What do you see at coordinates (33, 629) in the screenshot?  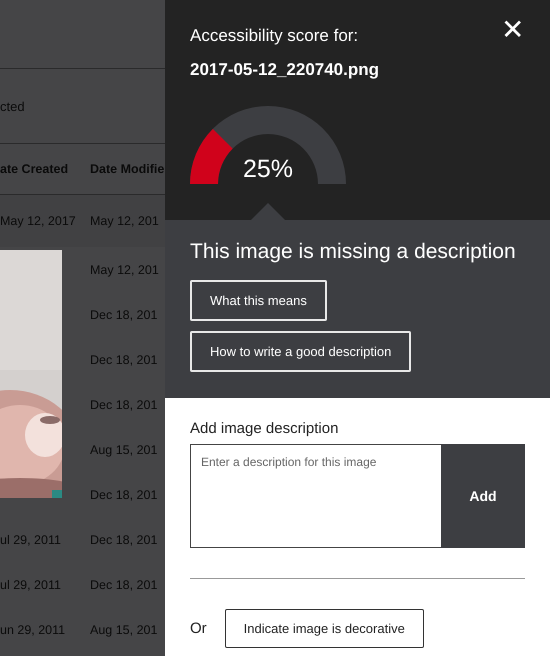 I see `table-cell: un 29, 2011` at bounding box center [33, 629].